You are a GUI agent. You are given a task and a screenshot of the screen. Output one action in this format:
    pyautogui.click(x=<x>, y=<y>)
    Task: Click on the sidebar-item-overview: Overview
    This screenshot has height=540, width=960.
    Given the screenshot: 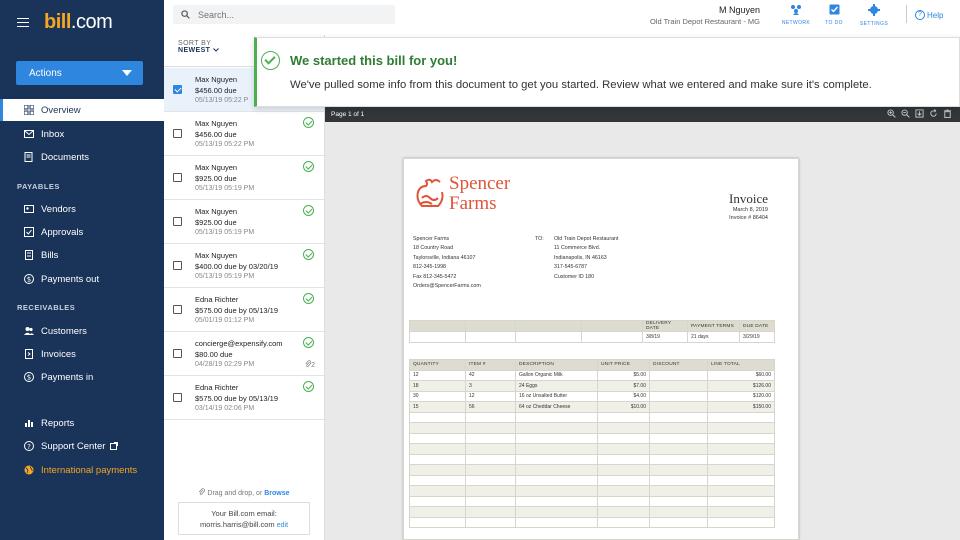 What is the action you would take?
    pyautogui.click(x=82, y=110)
    